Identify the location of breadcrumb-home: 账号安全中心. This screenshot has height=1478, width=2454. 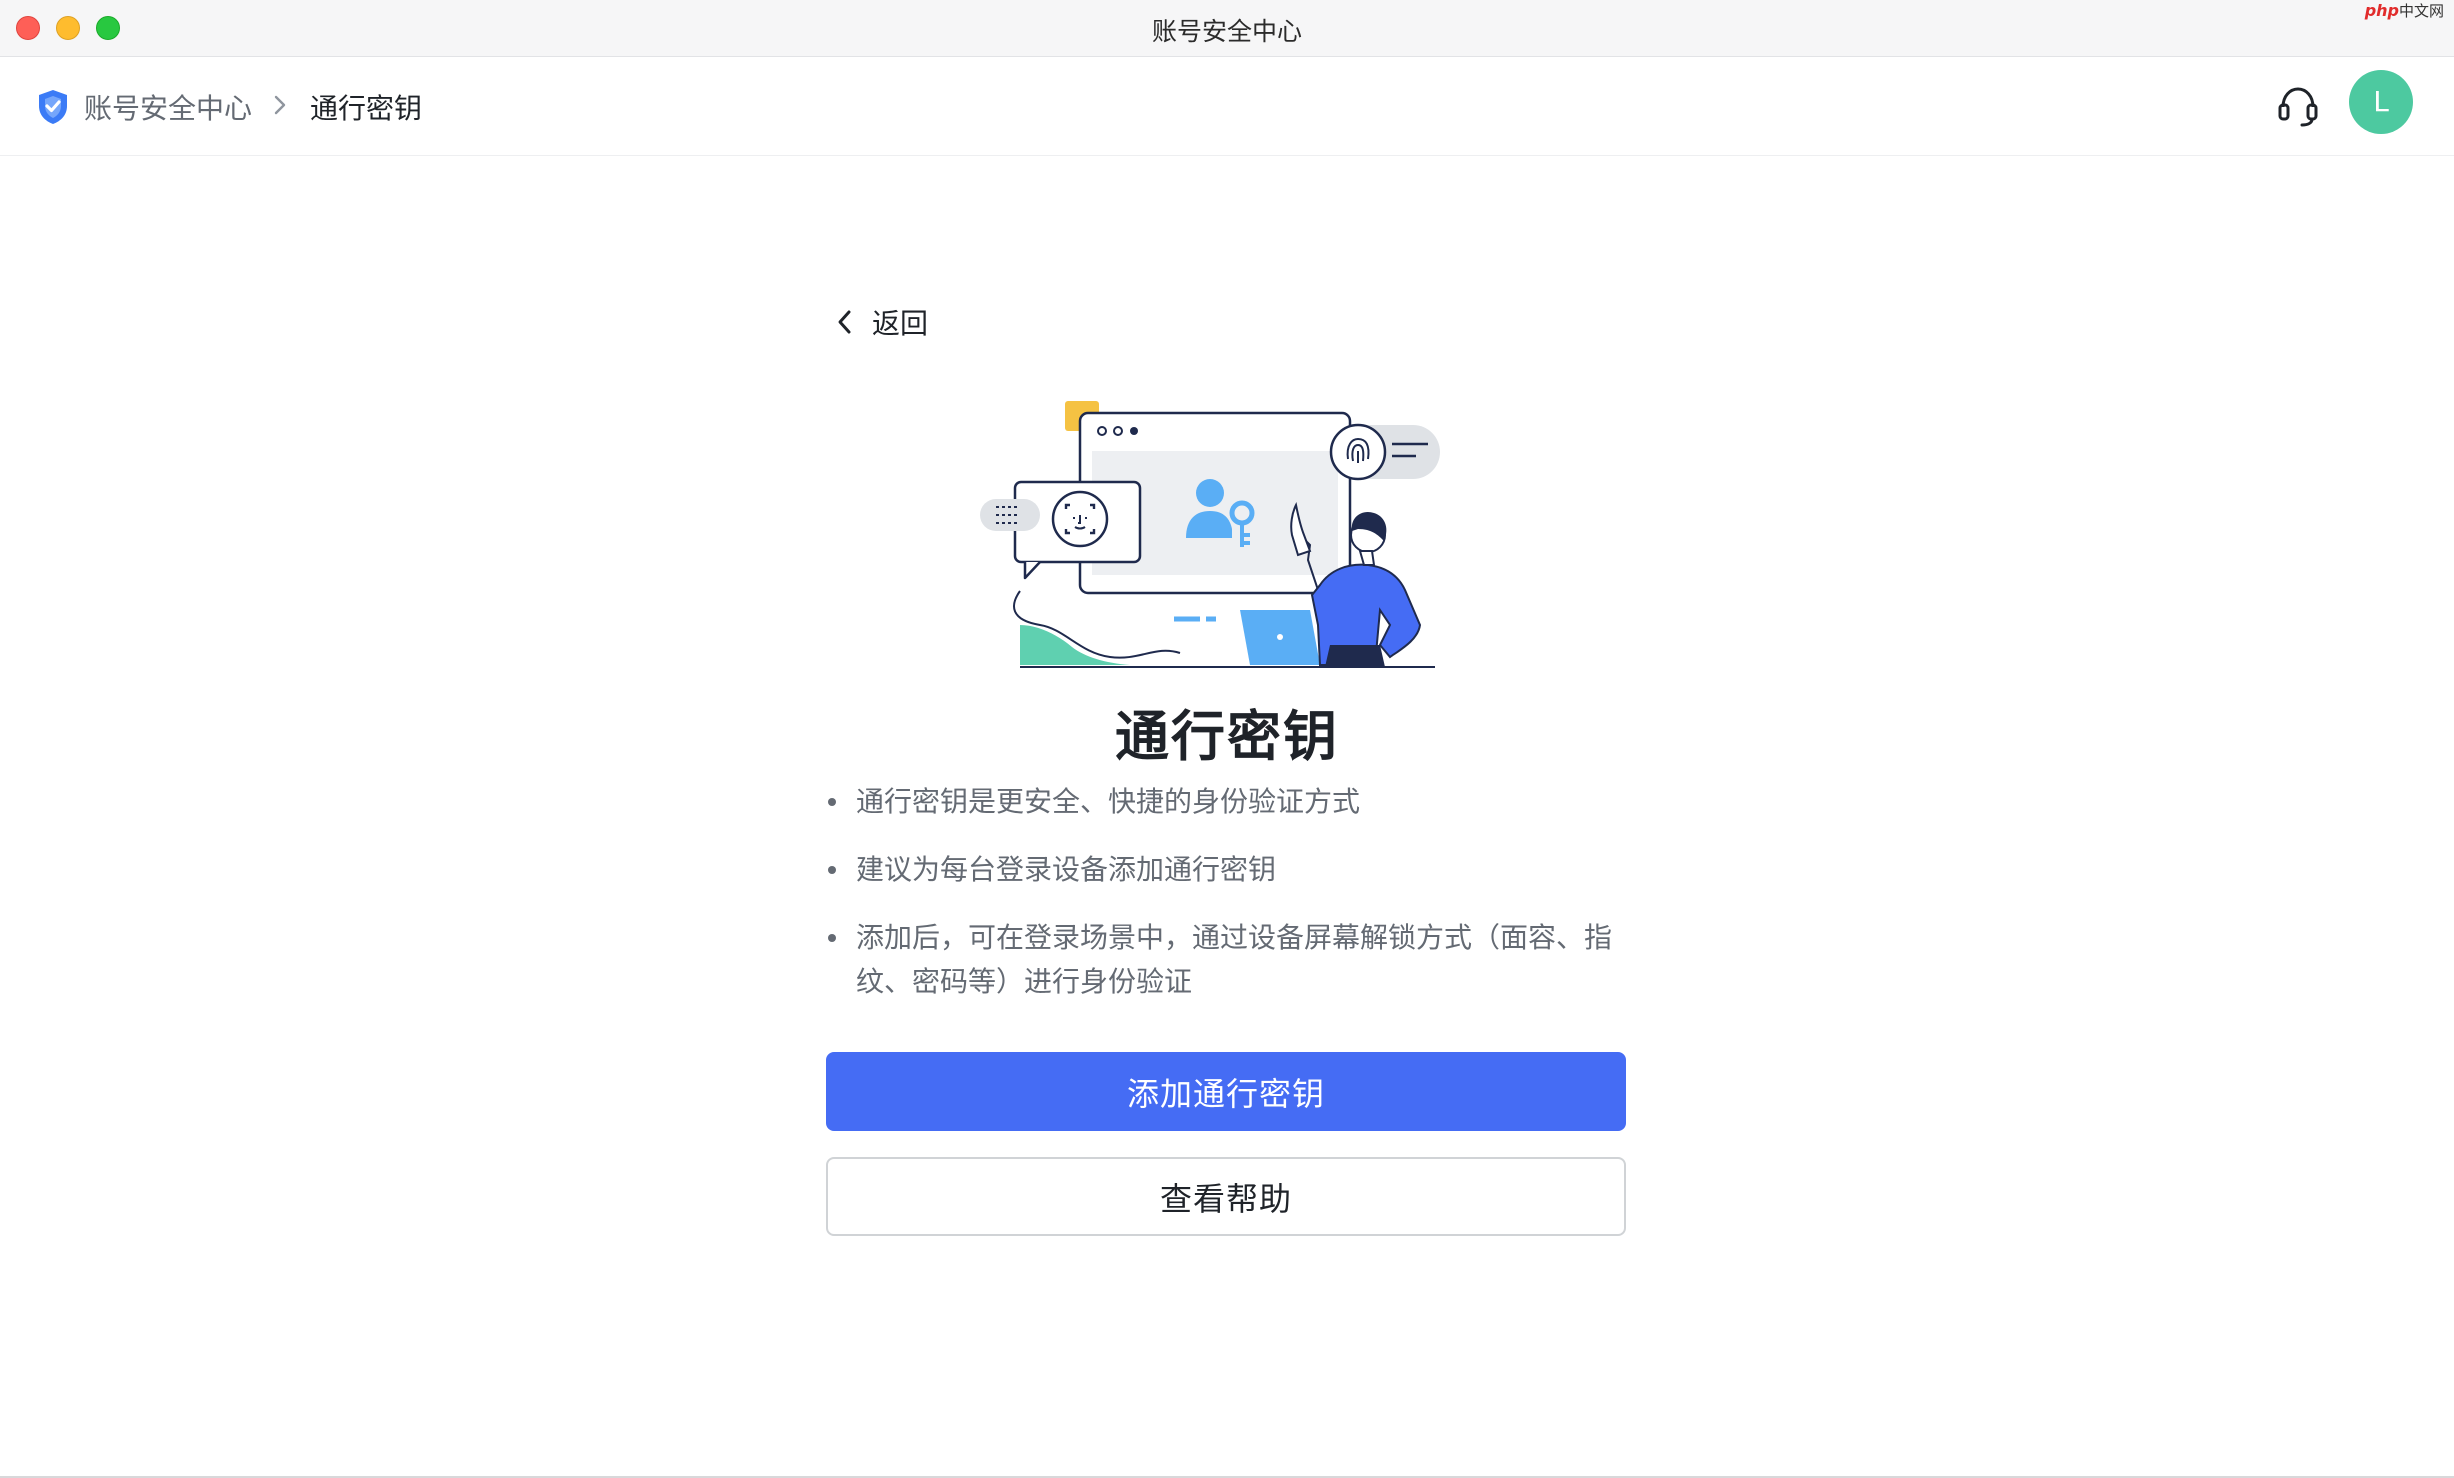
(144, 107).